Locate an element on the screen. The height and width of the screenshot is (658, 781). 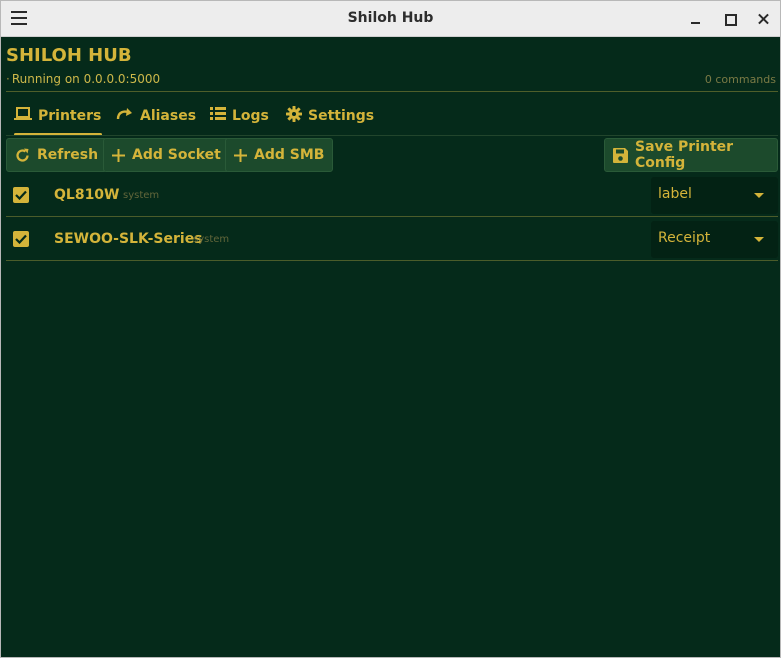
save-label: Save Printer Config is located at coordinates (684, 155).